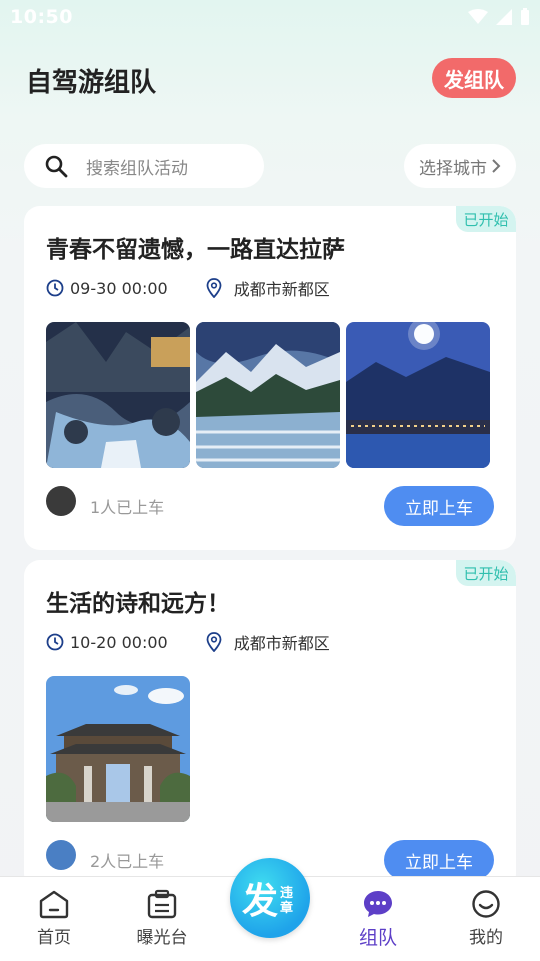  I want to click on tab-mine: 我的, so click(486, 918).